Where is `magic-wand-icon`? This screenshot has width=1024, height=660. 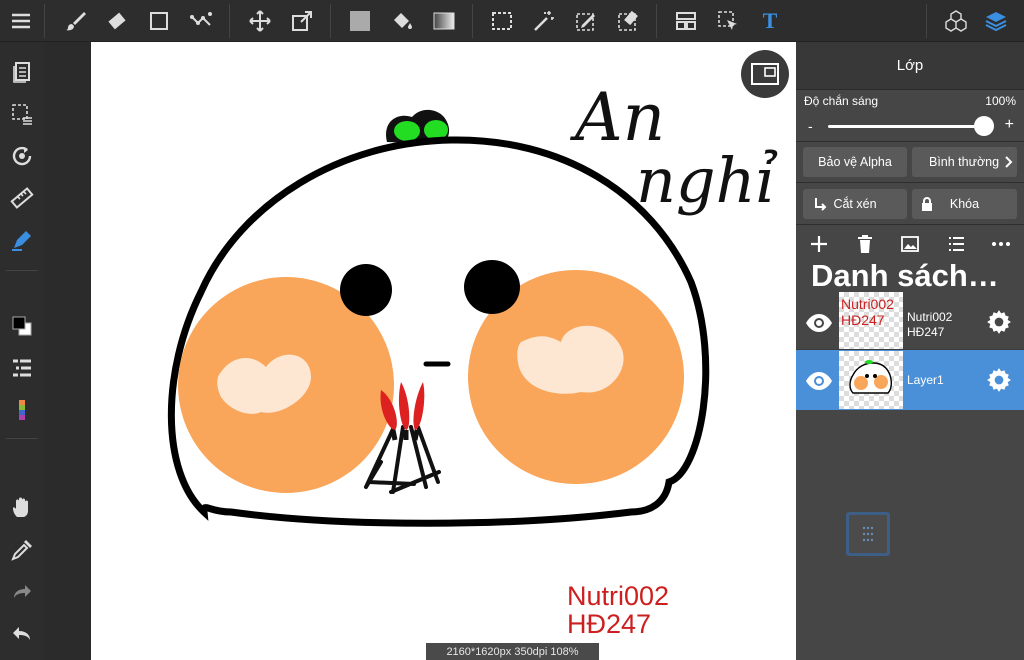 magic-wand-icon is located at coordinates (544, 21).